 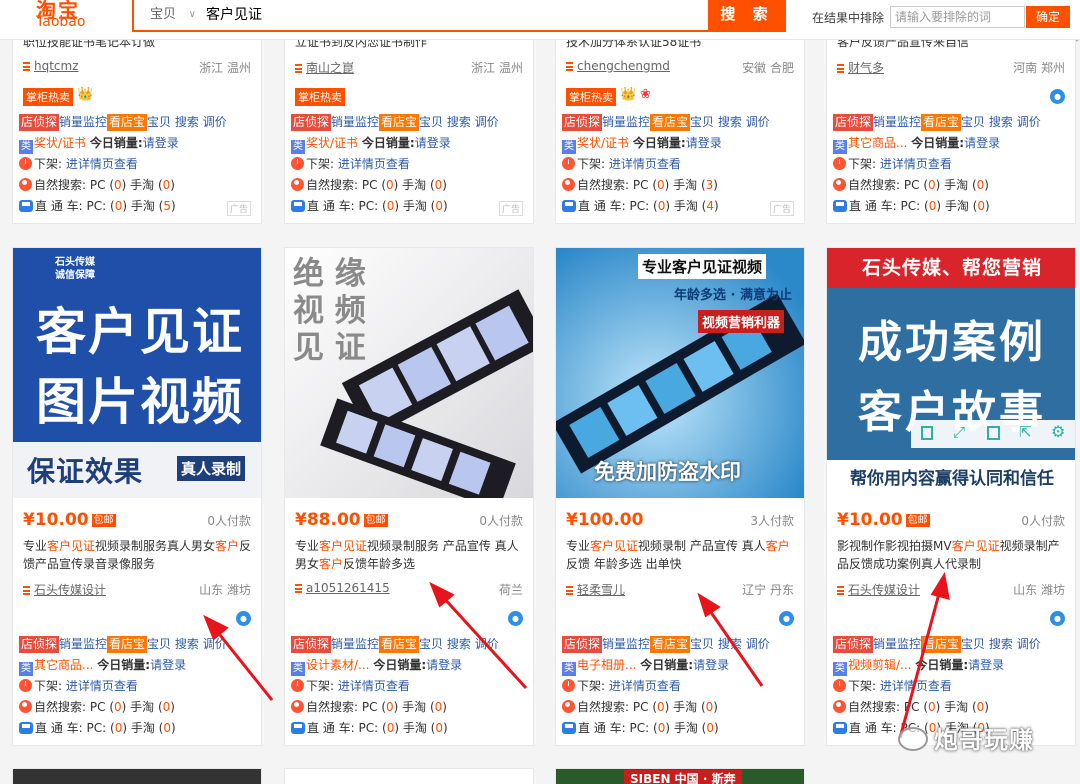 I want to click on search-box: 宝贝 ∨ 搜 索, so click(x=459, y=16).